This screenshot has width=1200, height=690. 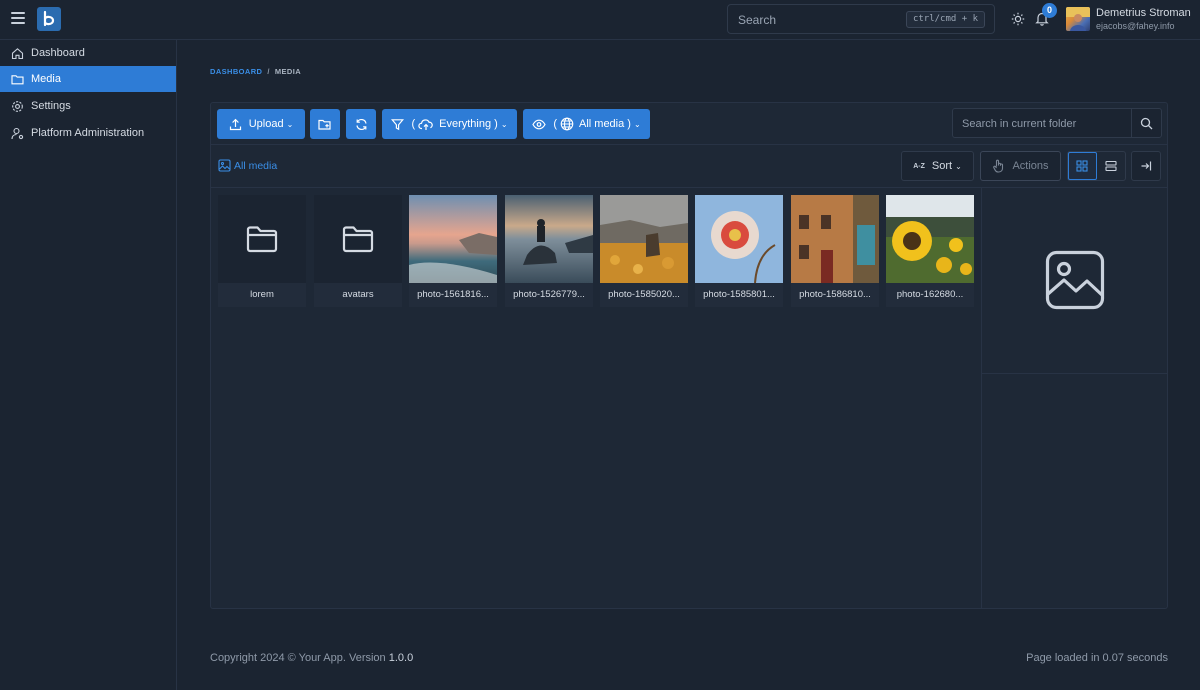 What do you see at coordinates (235, 124) in the screenshot?
I see `upload-icon` at bounding box center [235, 124].